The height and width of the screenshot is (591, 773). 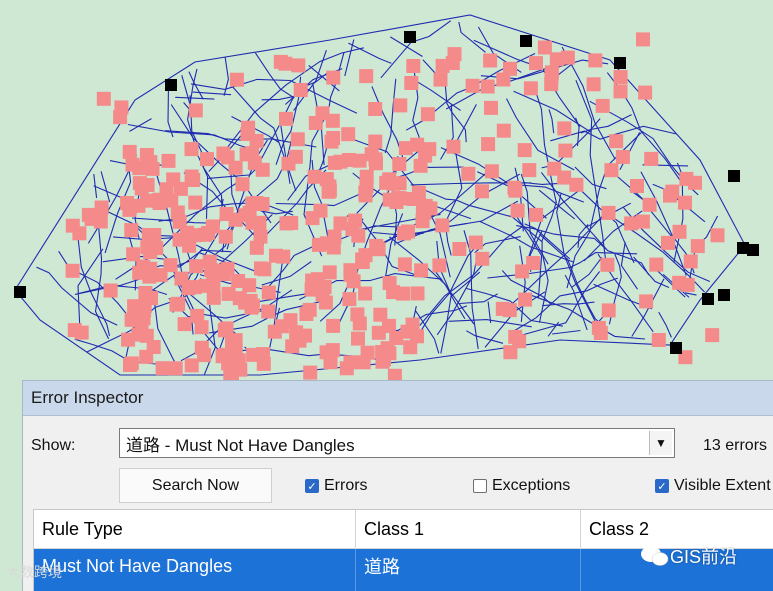 What do you see at coordinates (468, 529) in the screenshot?
I see `column-header-class-1: Class 1` at bounding box center [468, 529].